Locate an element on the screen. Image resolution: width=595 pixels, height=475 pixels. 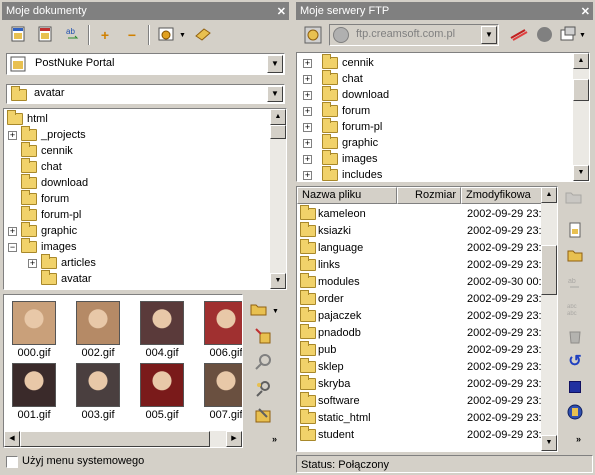
file-row: student 2002-09-29 23: is located at coordinates (421, 435).